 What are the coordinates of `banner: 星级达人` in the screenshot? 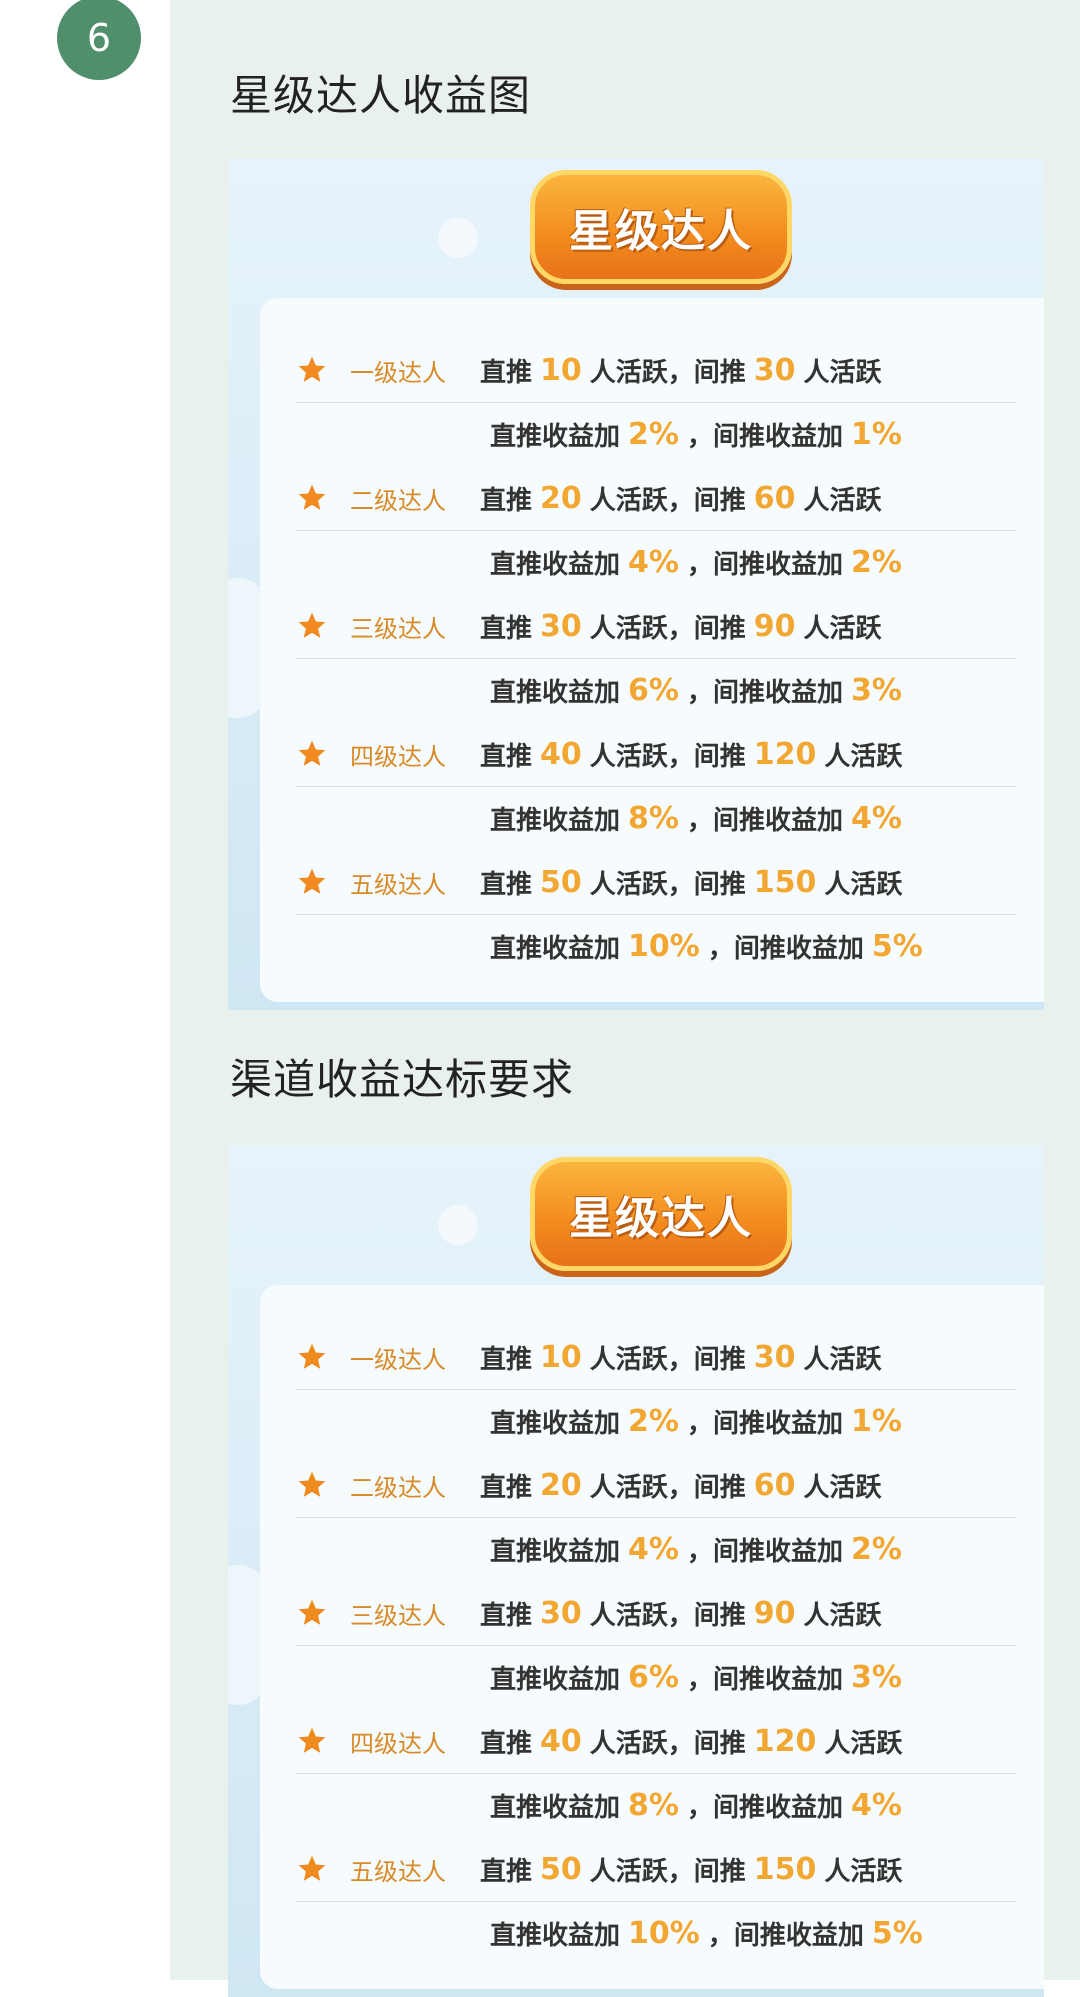 It's located at (661, 1214).